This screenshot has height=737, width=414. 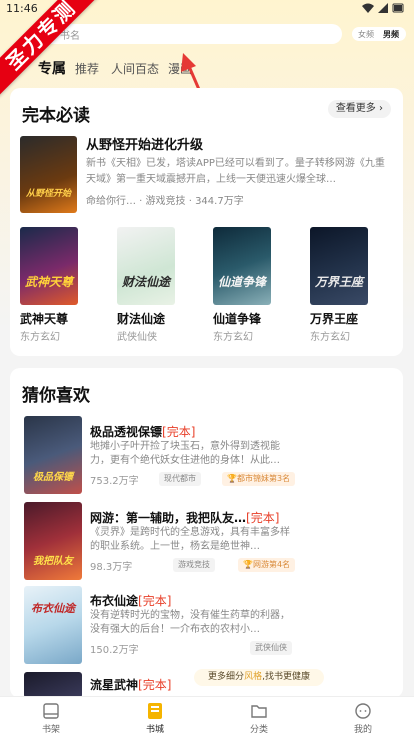 I want to click on gender-female-option: 女频, so click(x=366, y=34).